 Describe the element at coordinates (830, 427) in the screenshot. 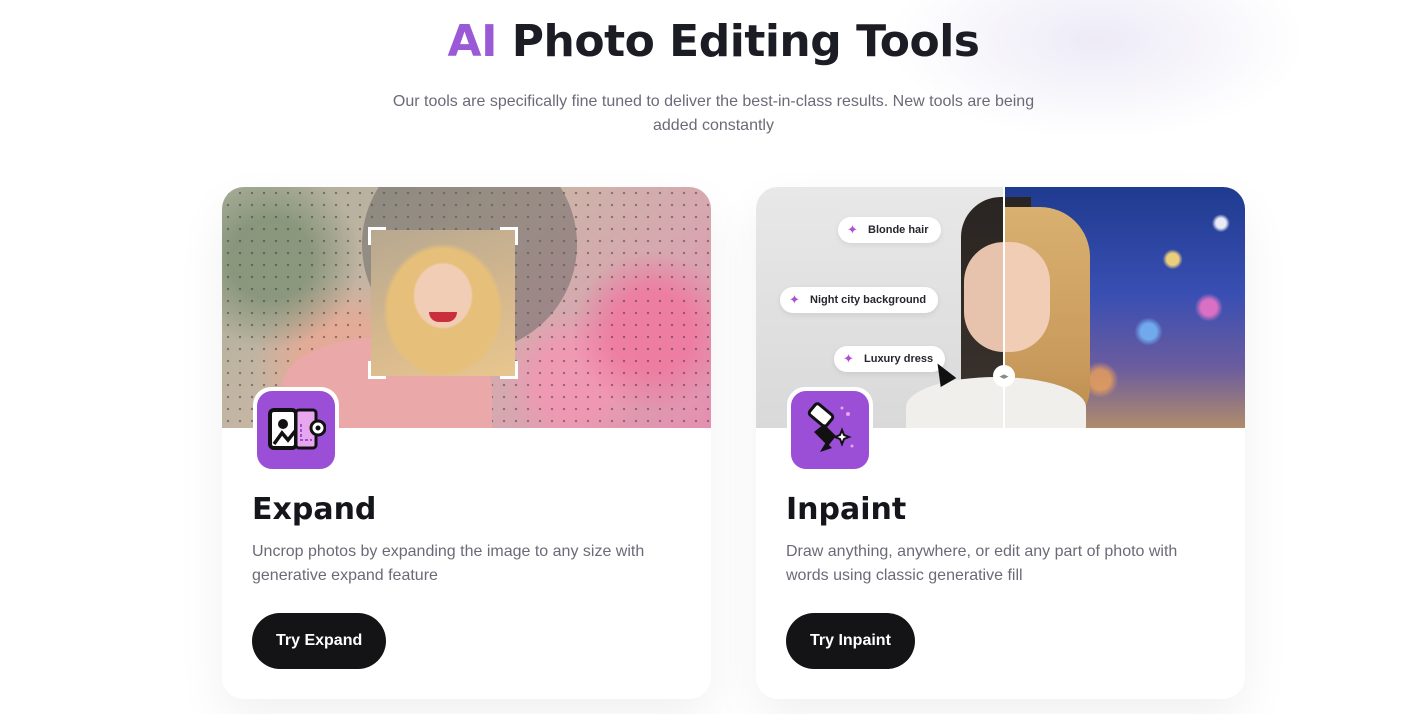

I see `brush-icon` at that location.